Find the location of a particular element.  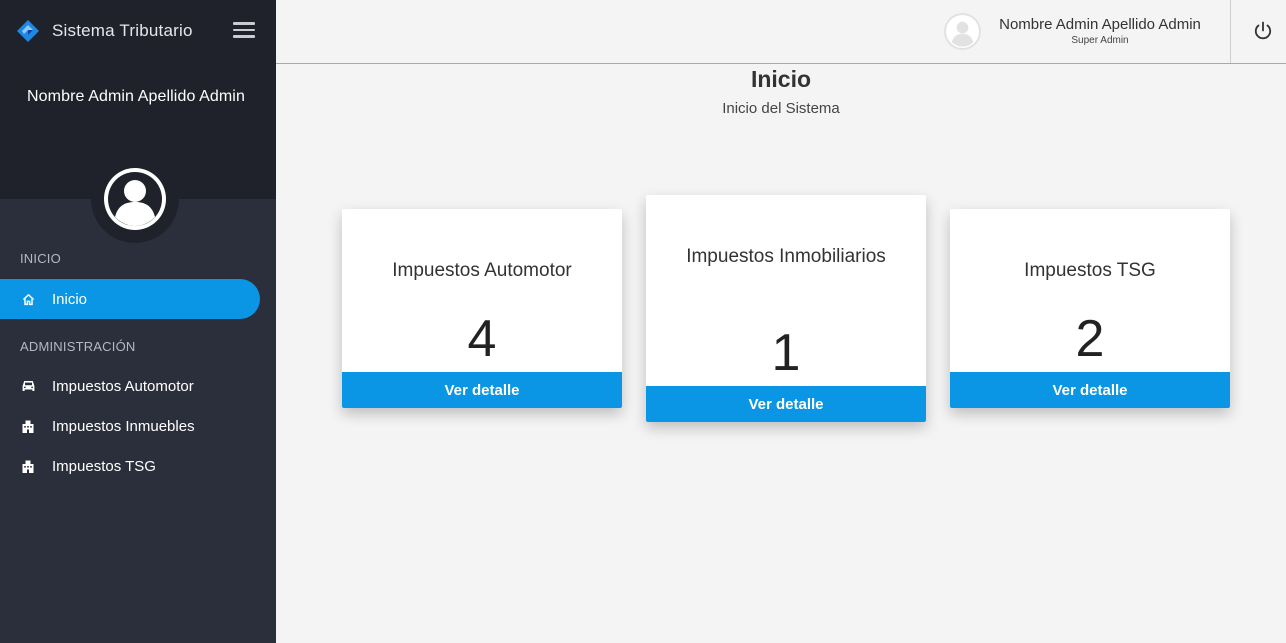

sidebar-item-label: Impuestos Inmuebles is located at coordinates (123, 426).